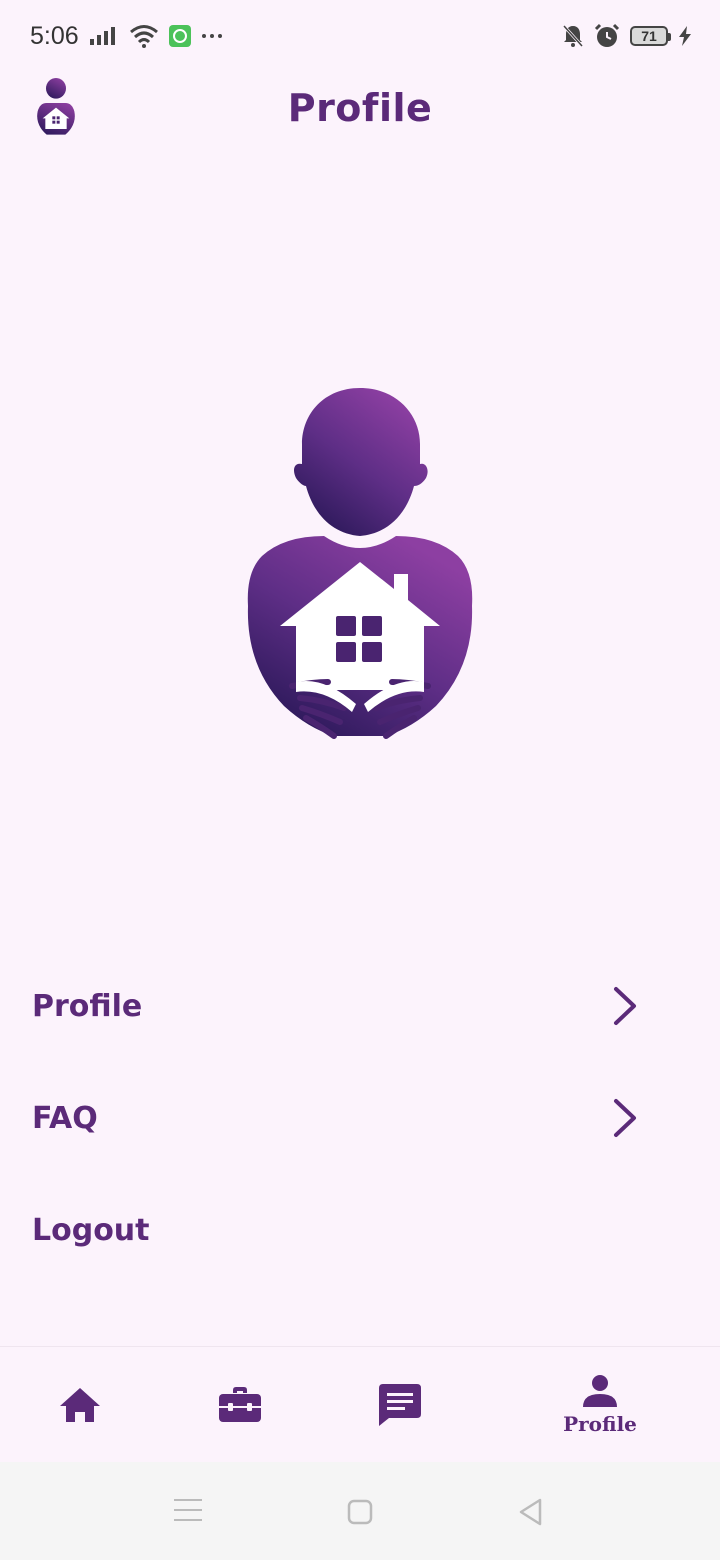 Image resolution: width=720 pixels, height=1560 pixels. Describe the element at coordinates (600, 1391) in the screenshot. I see `person-icon` at that location.